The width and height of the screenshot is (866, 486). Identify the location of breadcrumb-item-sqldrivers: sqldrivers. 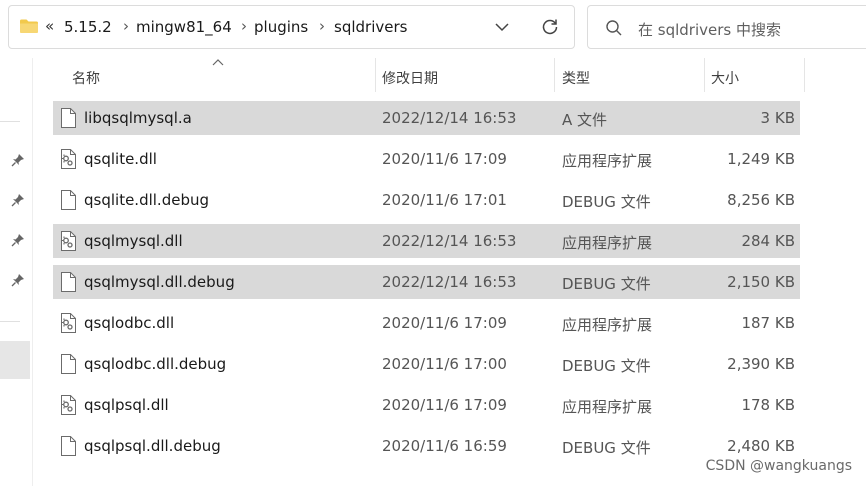
(370, 27).